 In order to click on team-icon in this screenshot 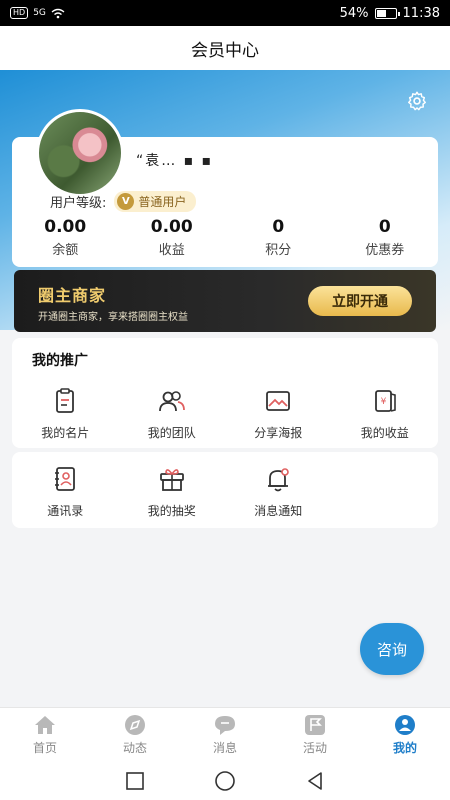, I will do `click(171, 401)`.